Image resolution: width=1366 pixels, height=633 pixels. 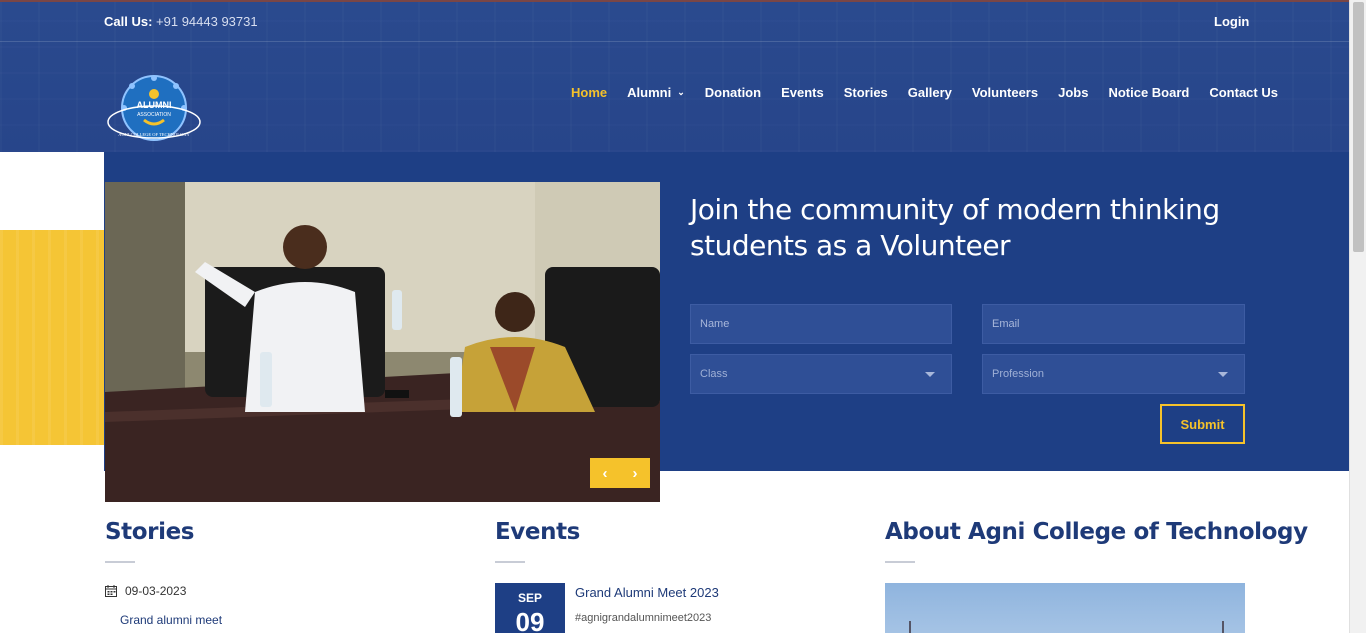 I want to click on event-date-badge: SEP 09, so click(x=530, y=608).